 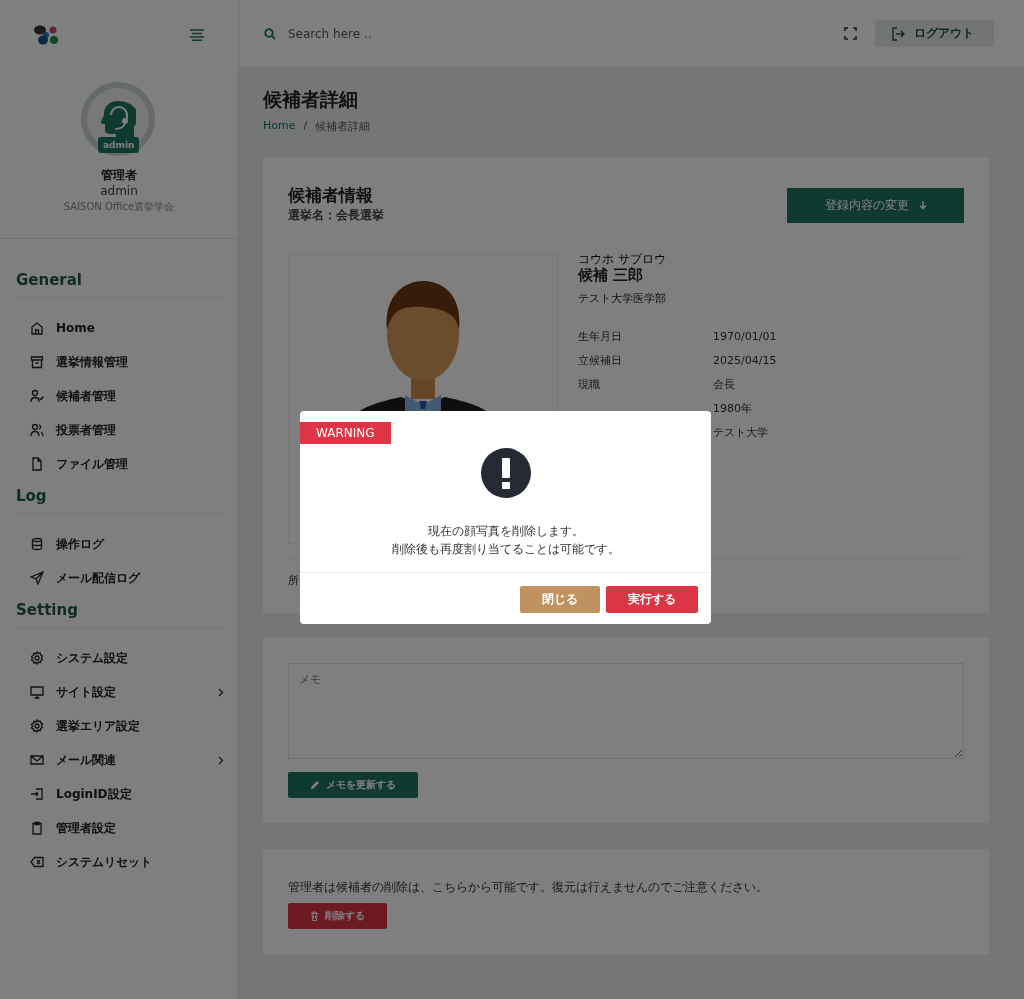 What do you see at coordinates (315, 785) in the screenshot?
I see `pencil-icon` at bounding box center [315, 785].